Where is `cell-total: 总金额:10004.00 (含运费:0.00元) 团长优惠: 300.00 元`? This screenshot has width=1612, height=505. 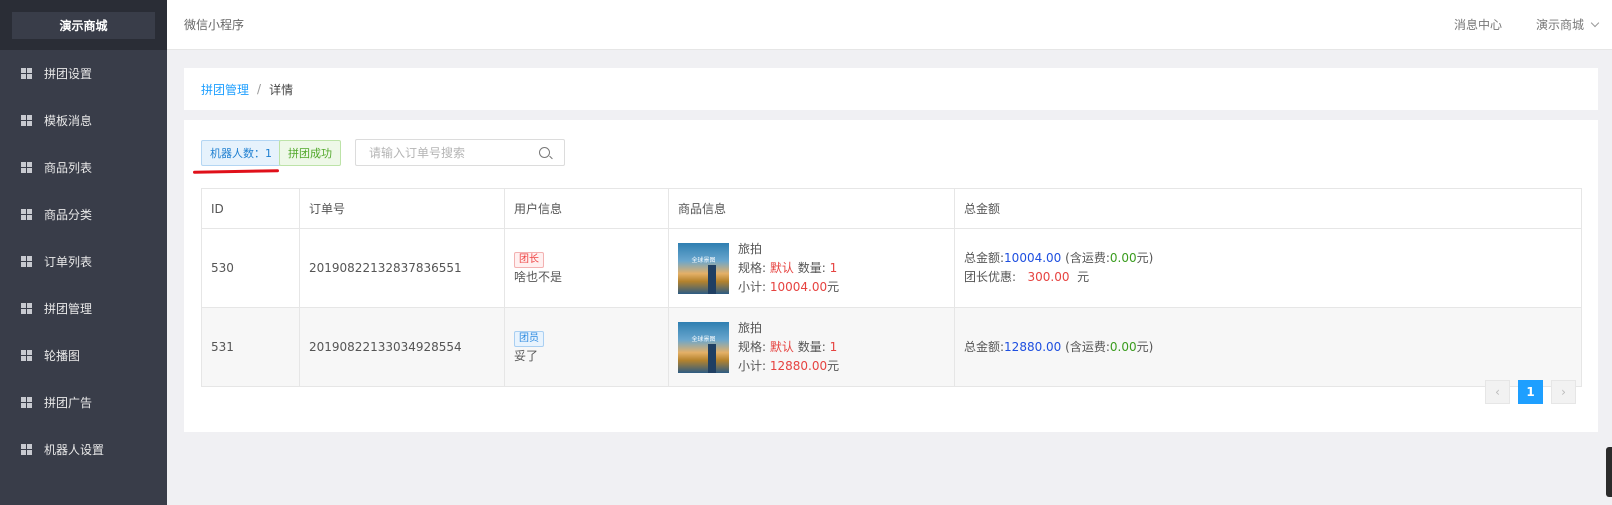 cell-total: 总金额:10004.00 (含运费:0.00元) 团长优惠: 300.00 元 is located at coordinates (1268, 268).